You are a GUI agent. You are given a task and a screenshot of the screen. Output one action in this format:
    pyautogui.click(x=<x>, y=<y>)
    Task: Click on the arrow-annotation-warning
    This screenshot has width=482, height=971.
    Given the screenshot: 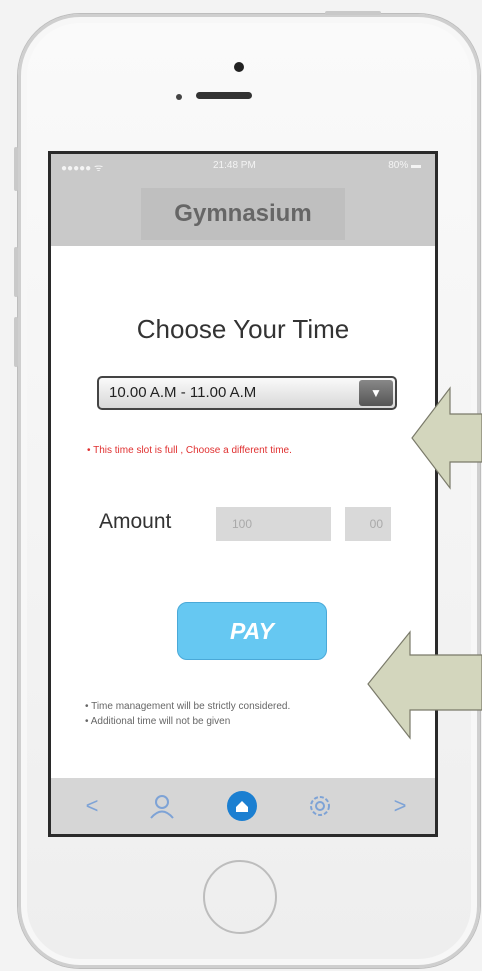 What is the action you would take?
    pyautogui.click(x=446, y=438)
    